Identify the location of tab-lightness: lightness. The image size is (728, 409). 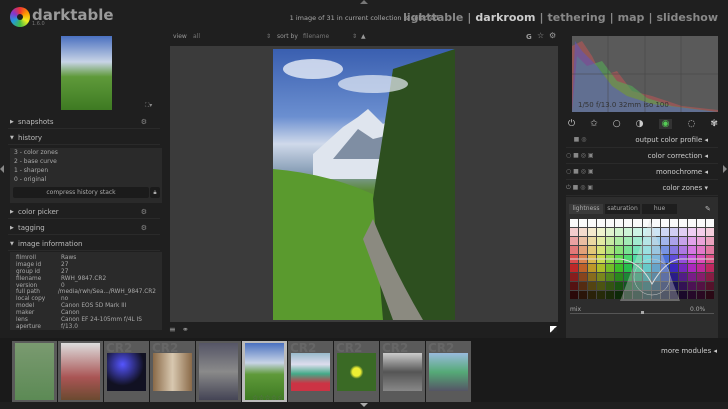
(586, 209).